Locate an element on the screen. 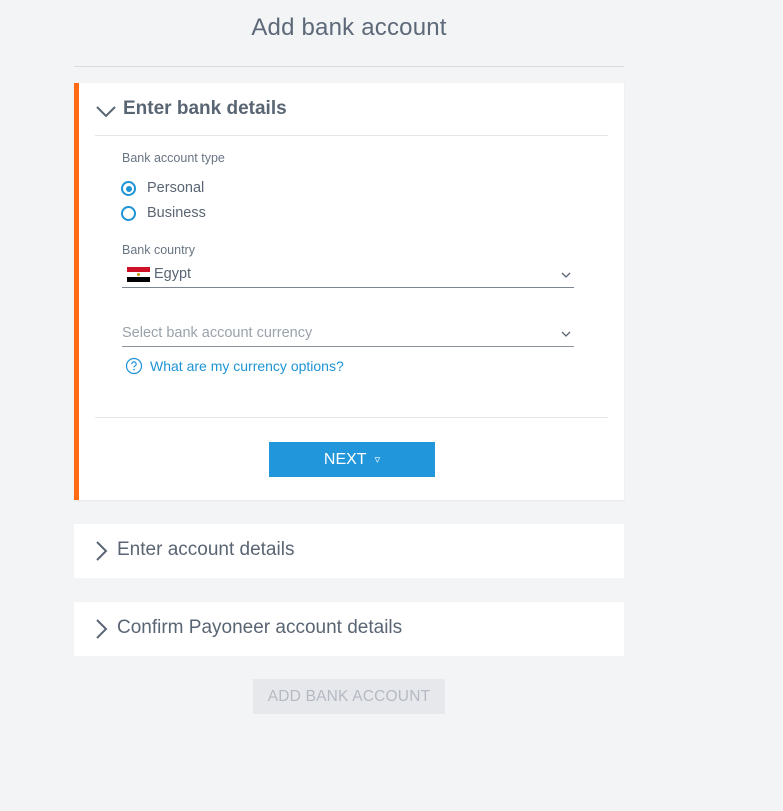  title-divider is located at coordinates (349, 66).